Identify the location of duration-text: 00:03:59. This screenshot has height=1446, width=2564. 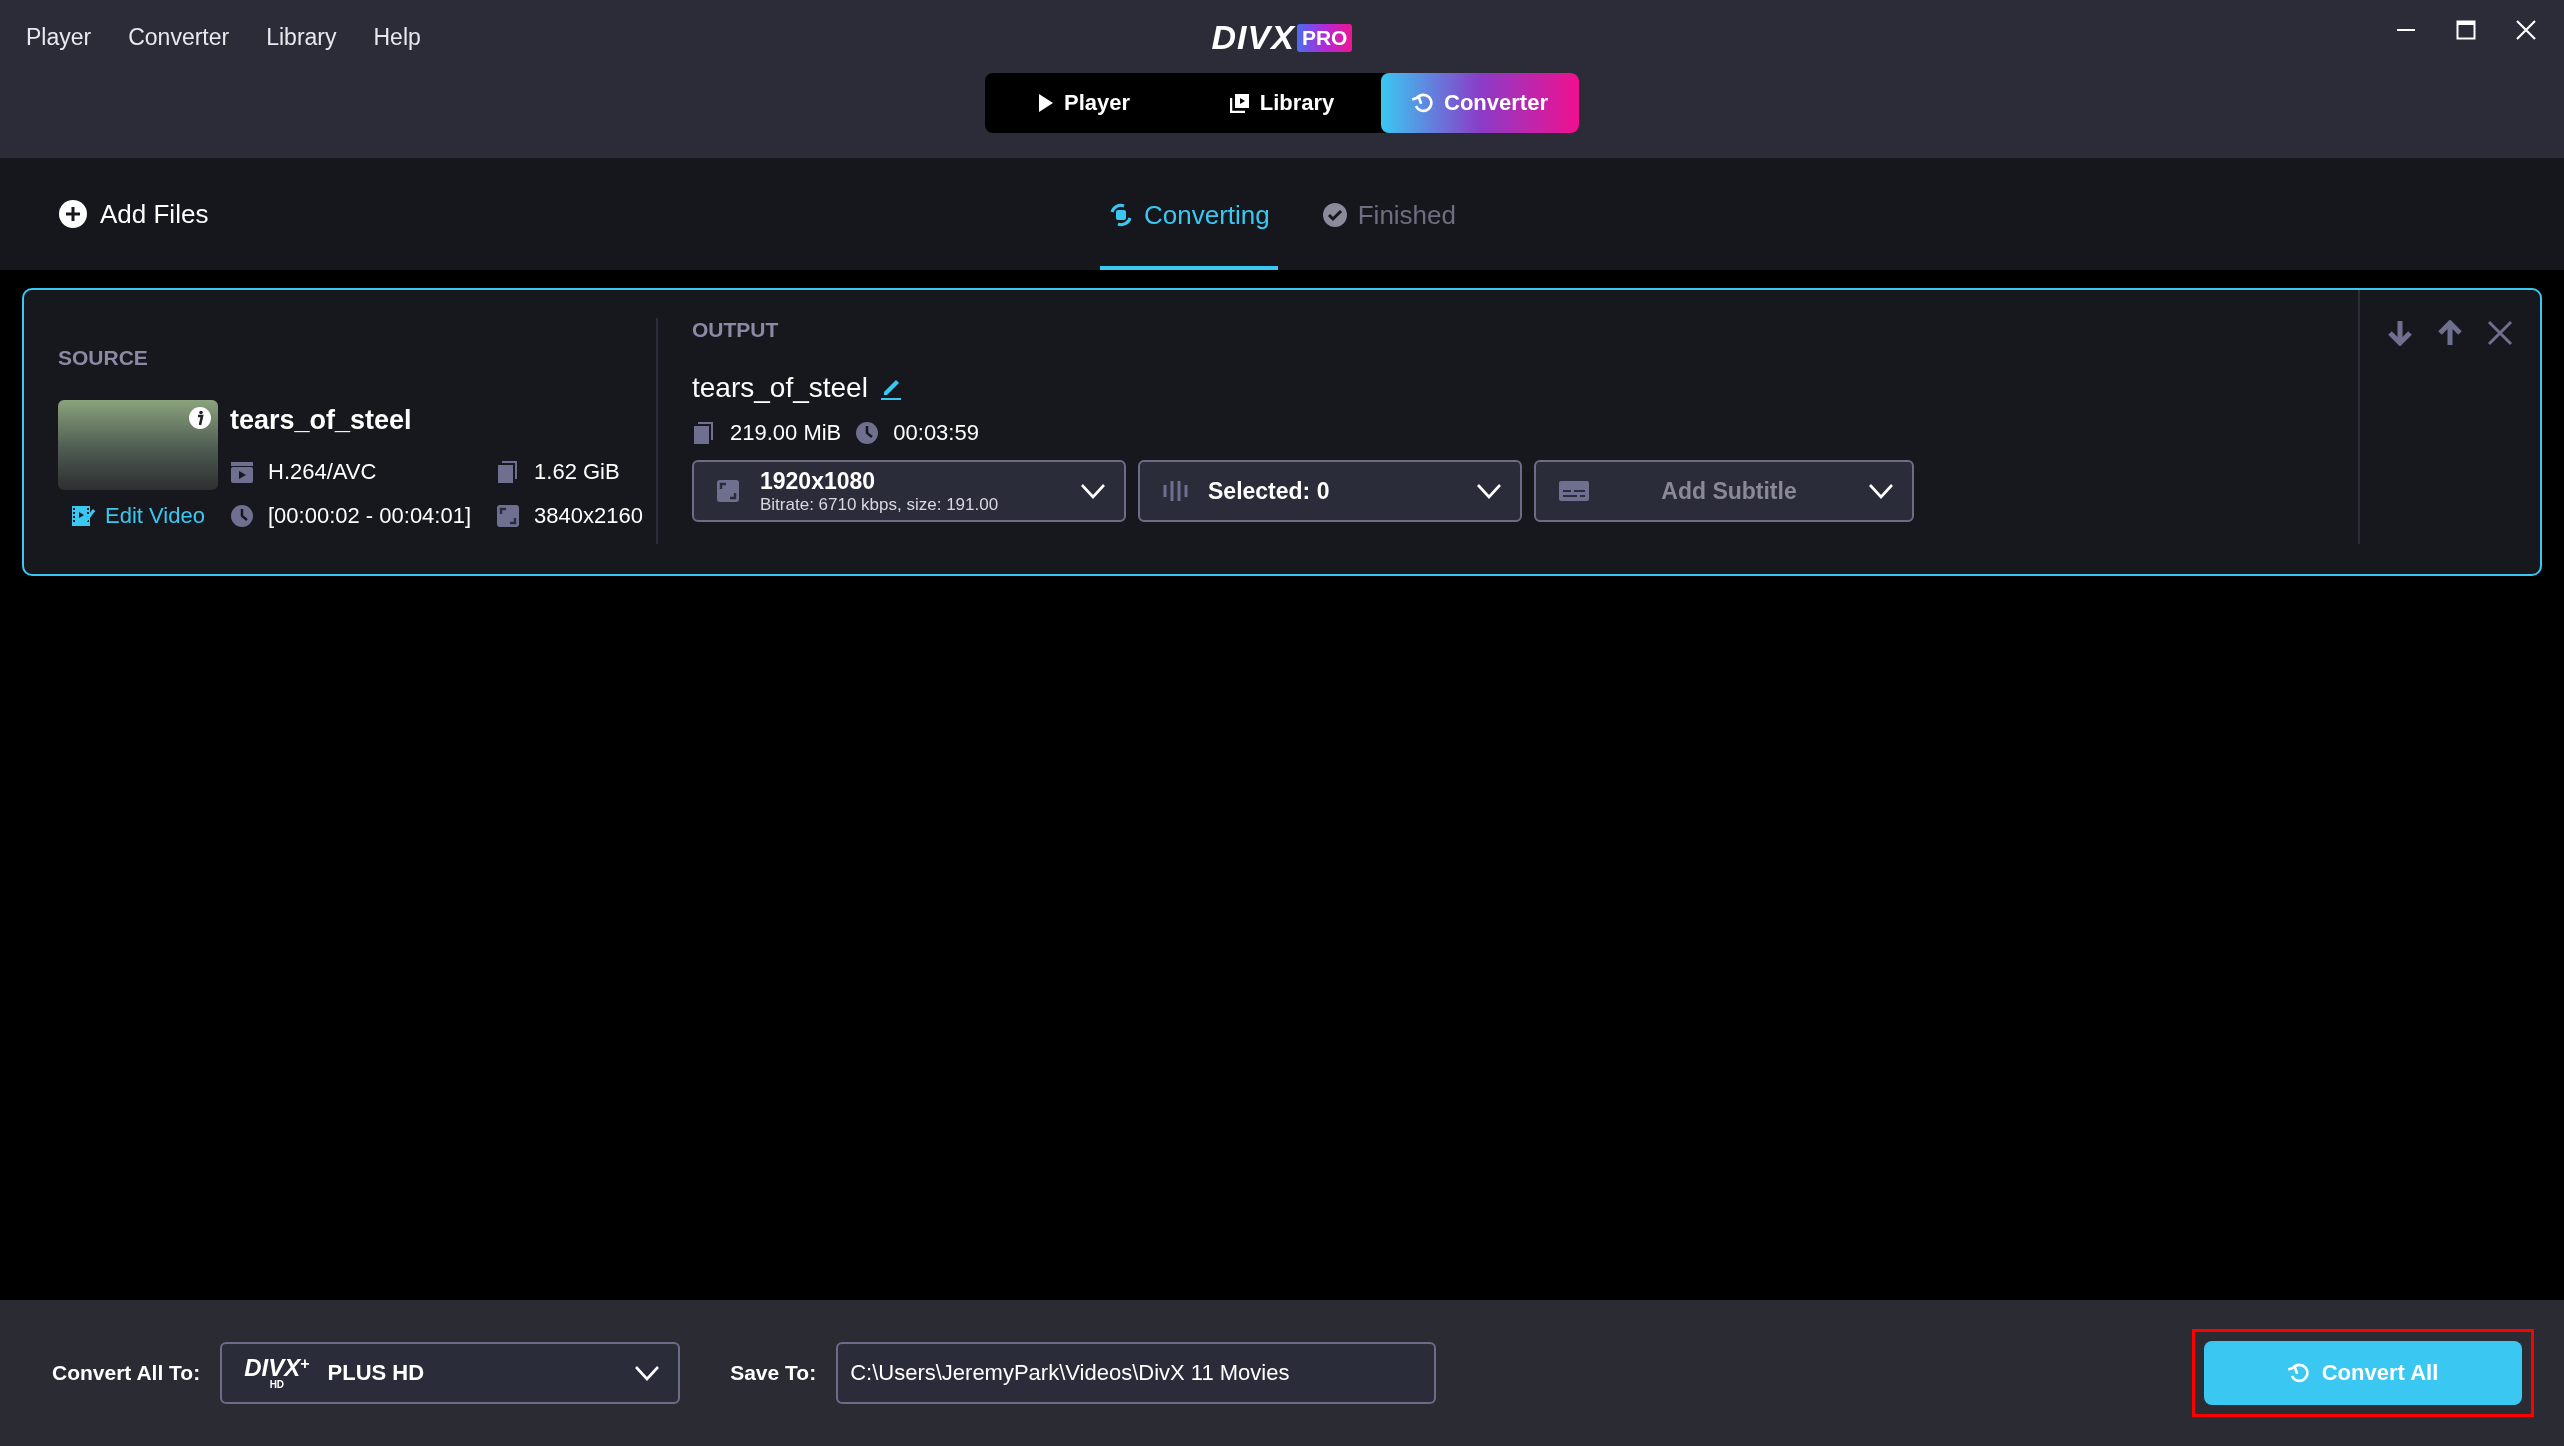
(936, 433).